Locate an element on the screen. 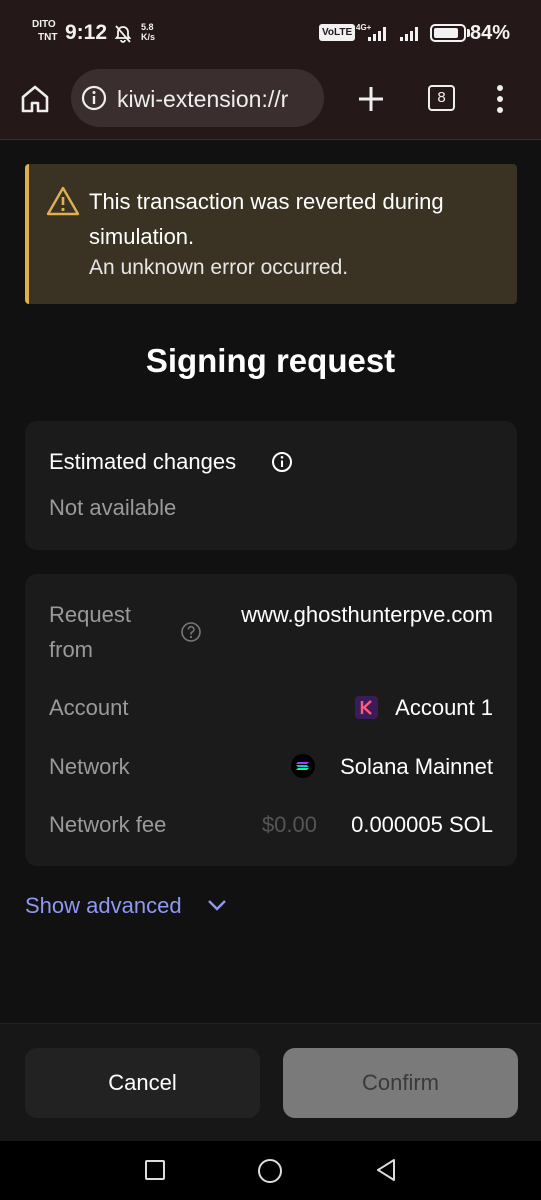 The height and width of the screenshot is (1200, 541). more-menu-icon is located at coordinates (500, 99).